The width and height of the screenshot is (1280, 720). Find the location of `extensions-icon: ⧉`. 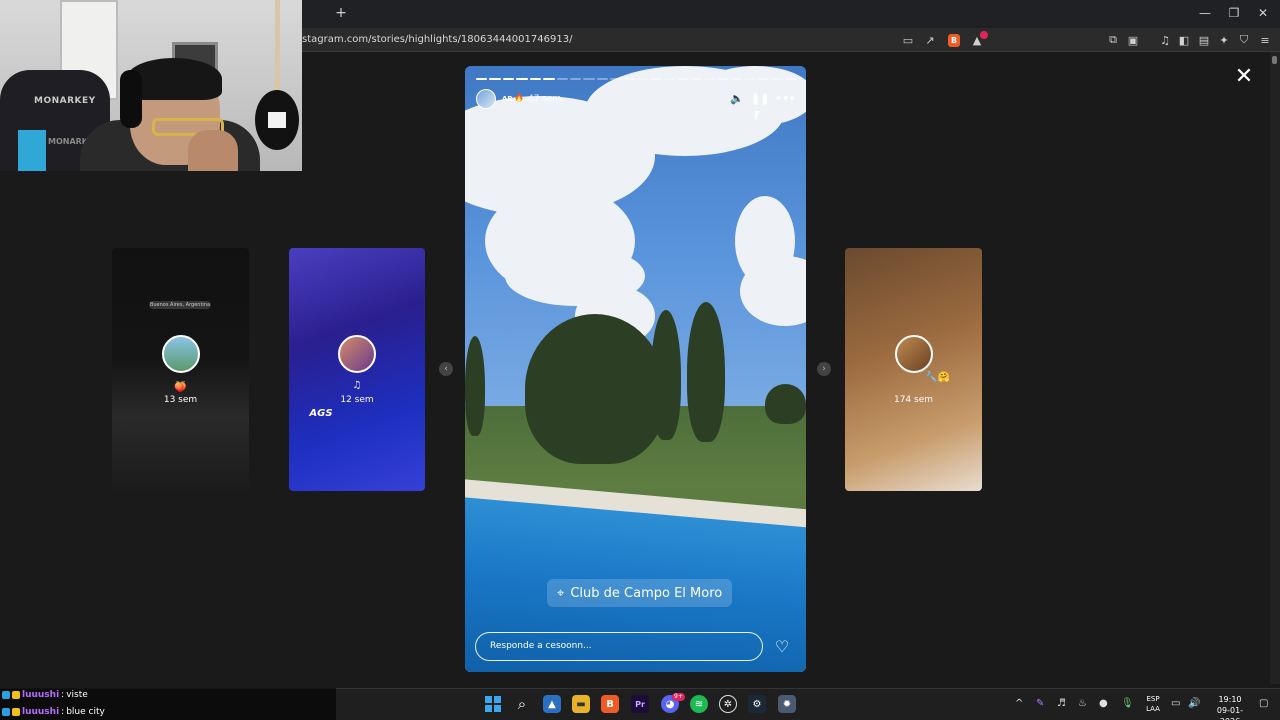

extensions-icon: ⧉ is located at coordinates (1113, 40).